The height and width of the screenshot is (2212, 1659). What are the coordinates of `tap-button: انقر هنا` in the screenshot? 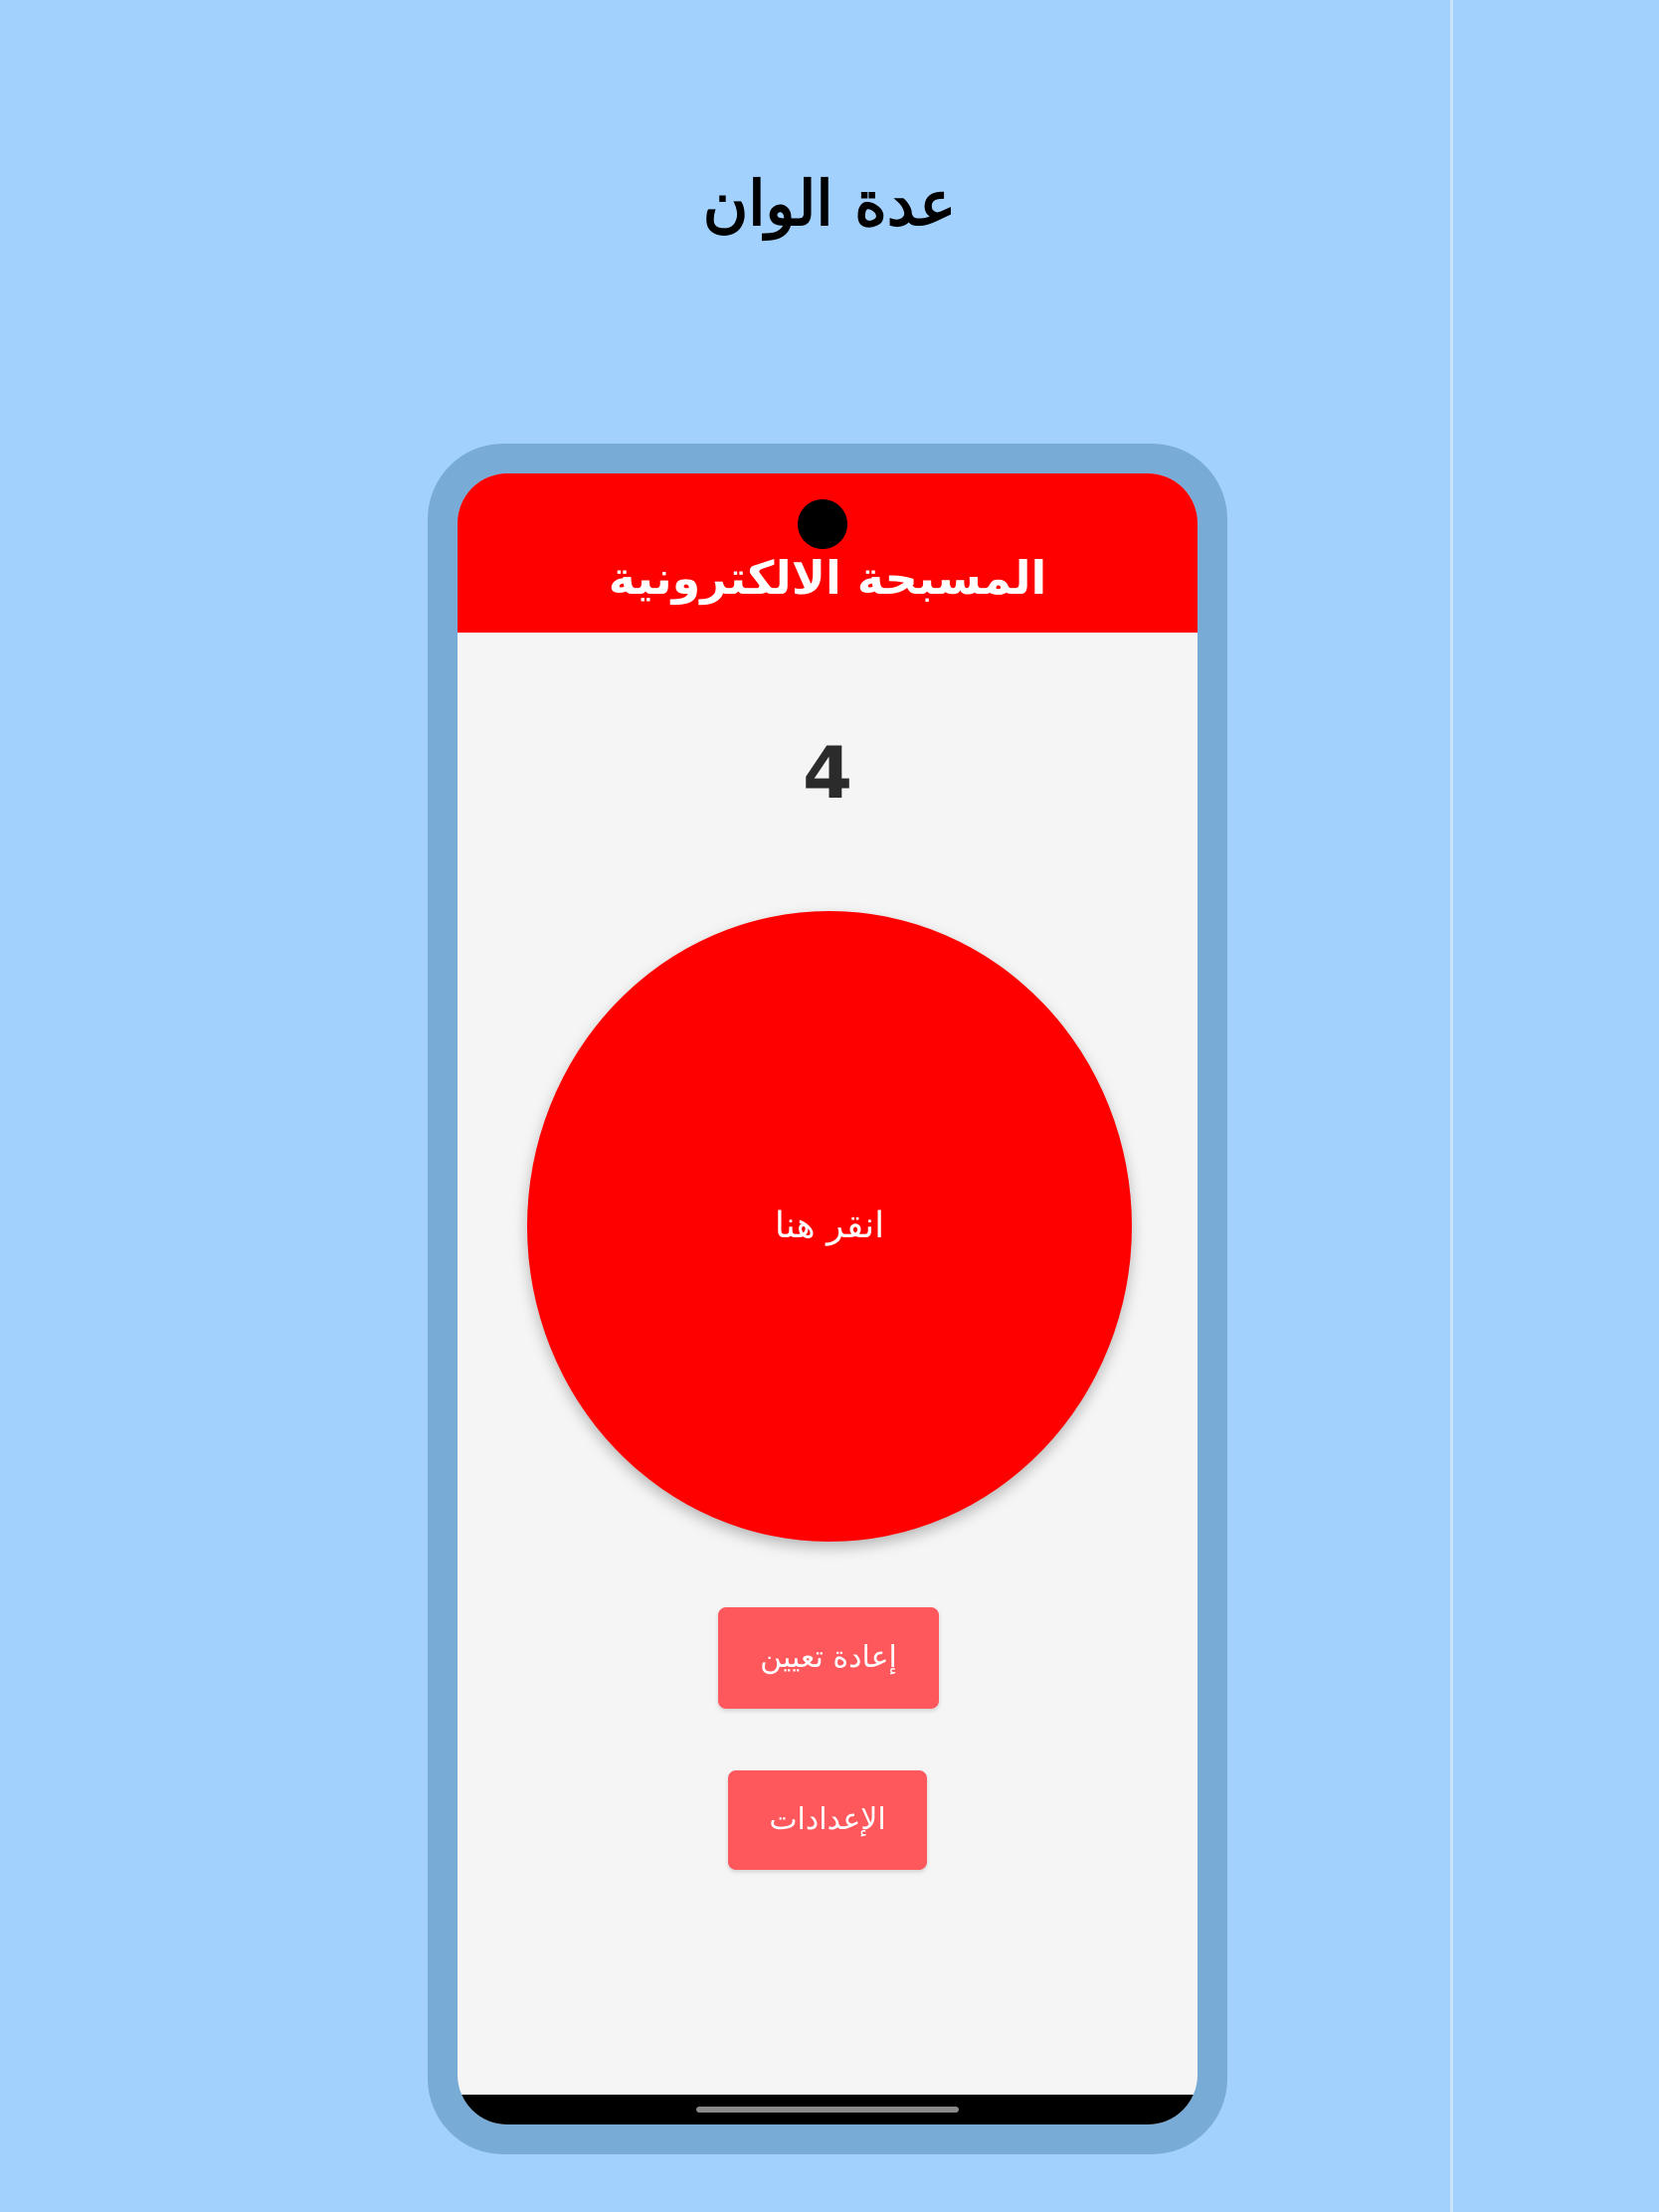 It's located at (829, 1226).